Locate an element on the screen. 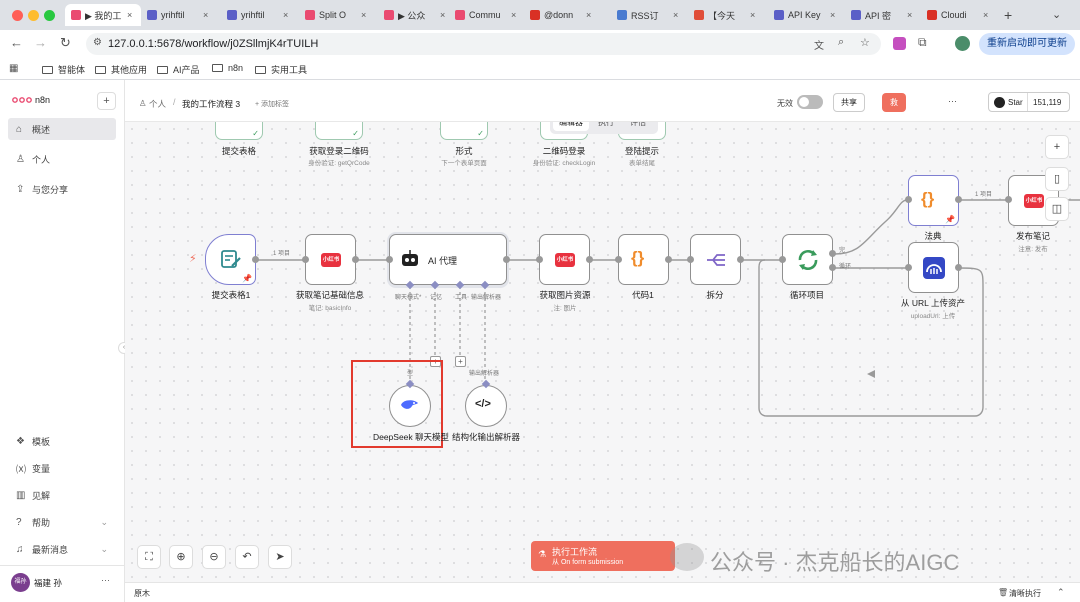  restart-update-button: 重新启动即可更新 is located at coordinates (1027, 44).